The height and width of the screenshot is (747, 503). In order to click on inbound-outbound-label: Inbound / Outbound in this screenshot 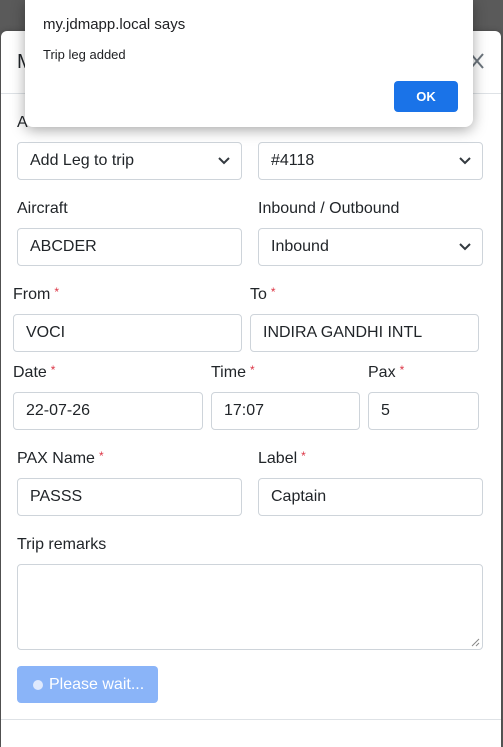, I will do `click(329, 208)`.